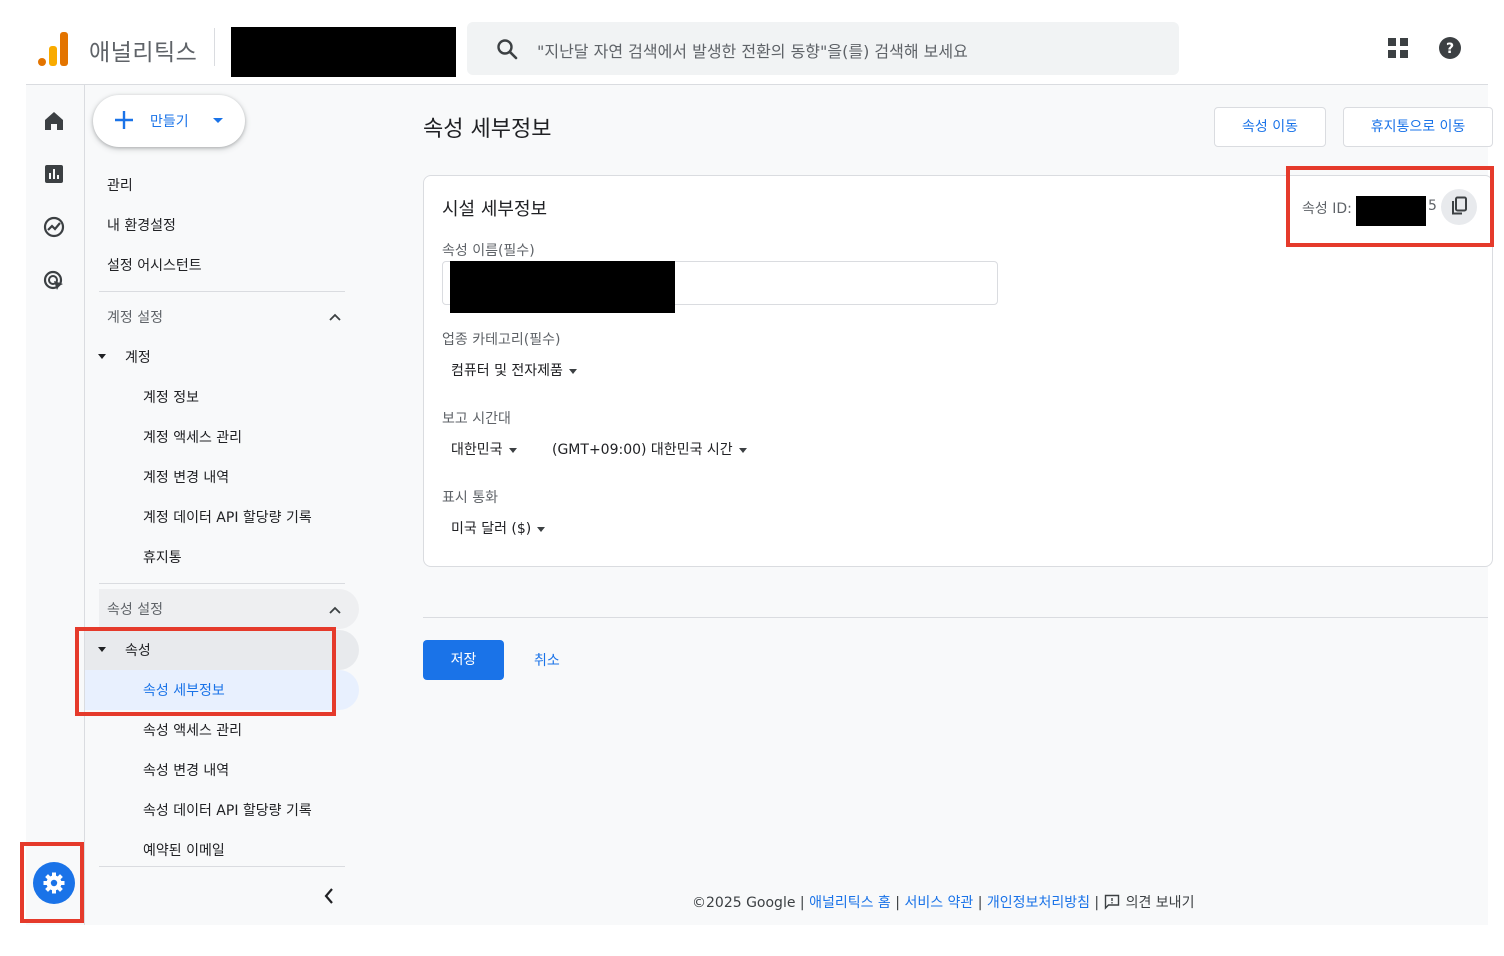 The image size is (1504, 956). I want to click on annotation-box-property-id, so click(1390, 206).